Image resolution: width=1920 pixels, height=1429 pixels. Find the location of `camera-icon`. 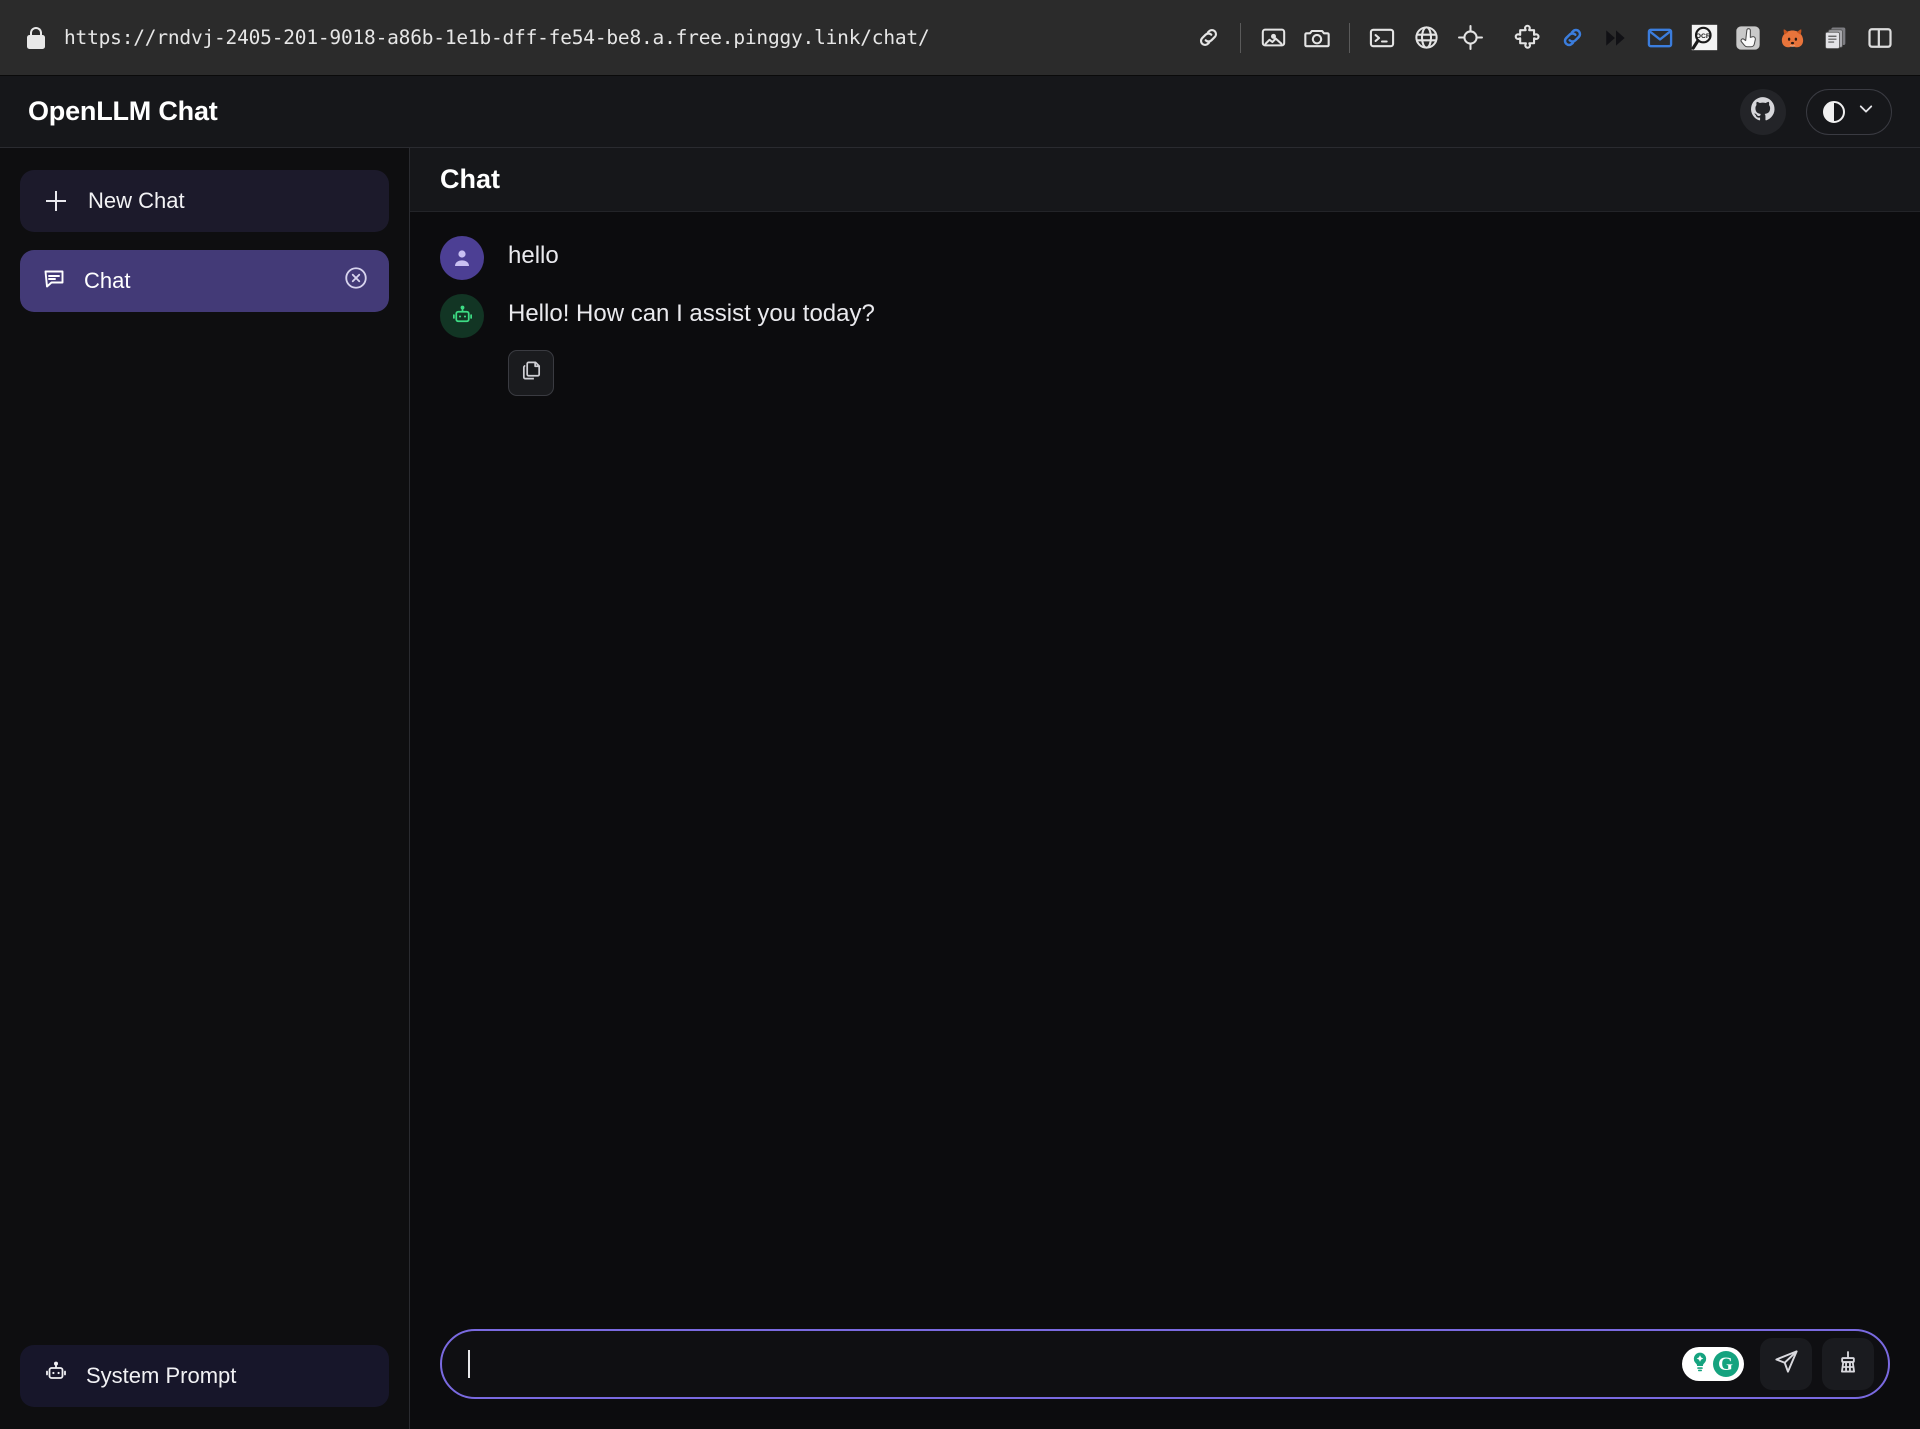

camera-icon is located at coordinates (1317, 38).